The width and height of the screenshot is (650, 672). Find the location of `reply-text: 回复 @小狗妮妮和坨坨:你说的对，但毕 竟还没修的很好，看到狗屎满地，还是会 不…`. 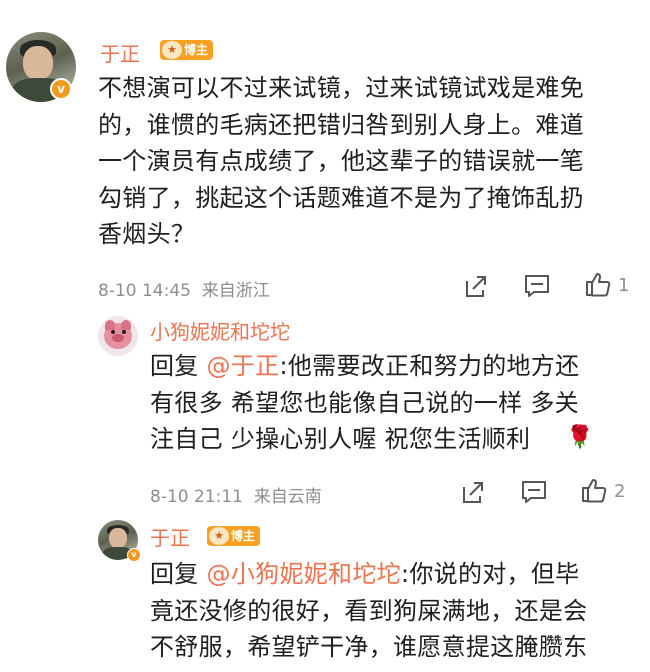

reply-text: 回复 @小狗妮妮和坨坨:你说的对，但毕 竟还没修的很好，看到狗屎满地，还是会 不… is located at coordinates (369, 610).